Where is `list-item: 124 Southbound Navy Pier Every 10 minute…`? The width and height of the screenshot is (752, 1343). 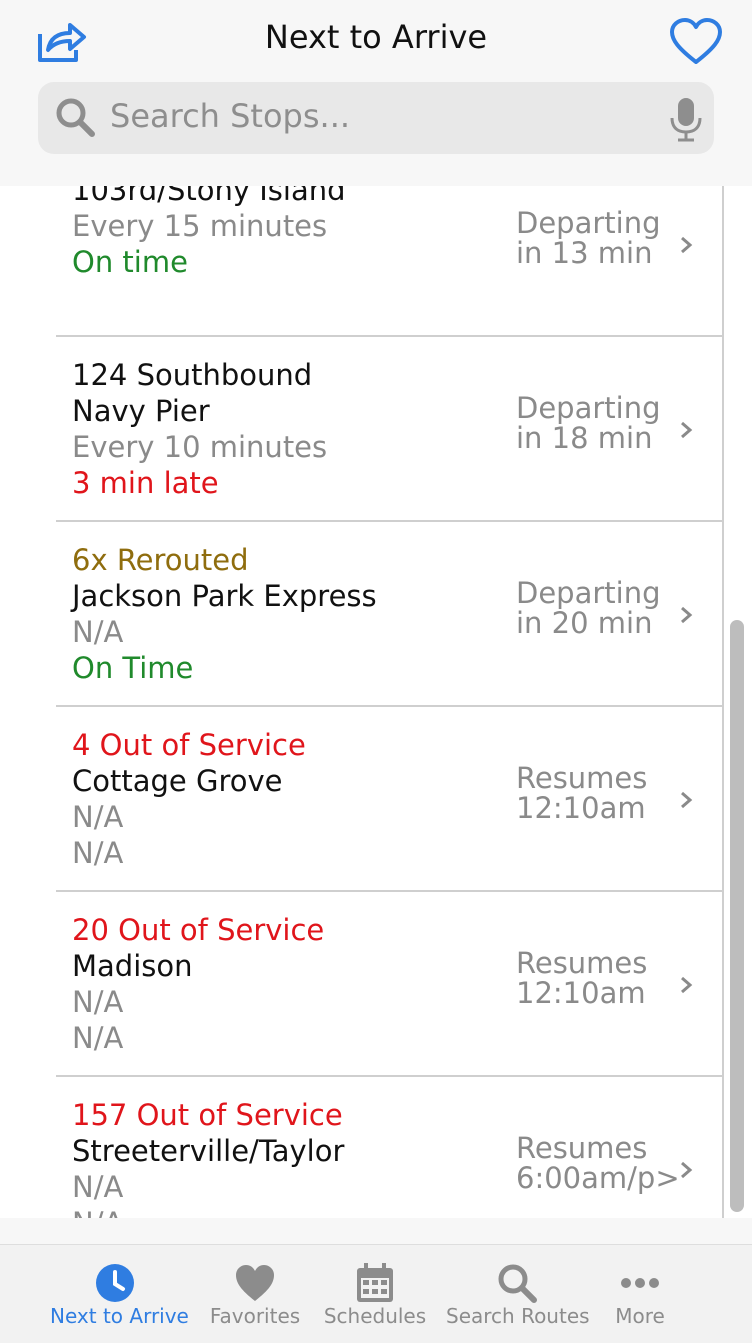 list-item: 124 Southbound Navy Pier Every 10 minute… is located at coordinates (390, 429).